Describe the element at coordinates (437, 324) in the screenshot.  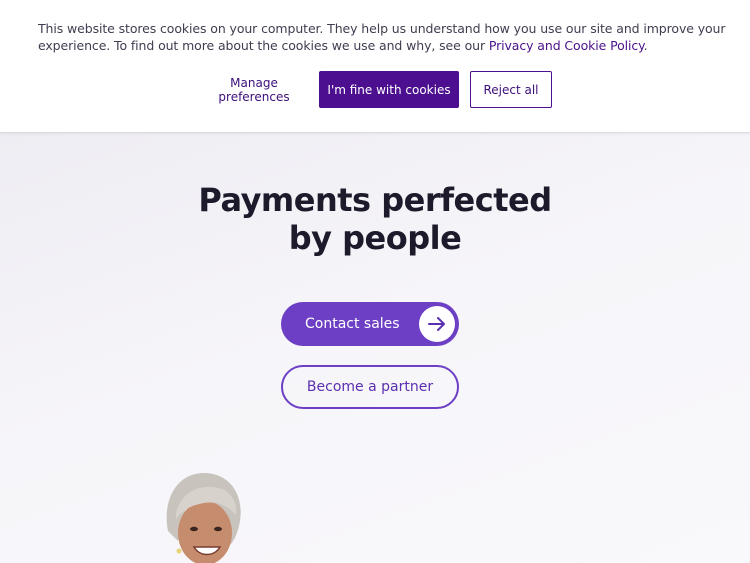
I see `arrow-right-icon` at that location.